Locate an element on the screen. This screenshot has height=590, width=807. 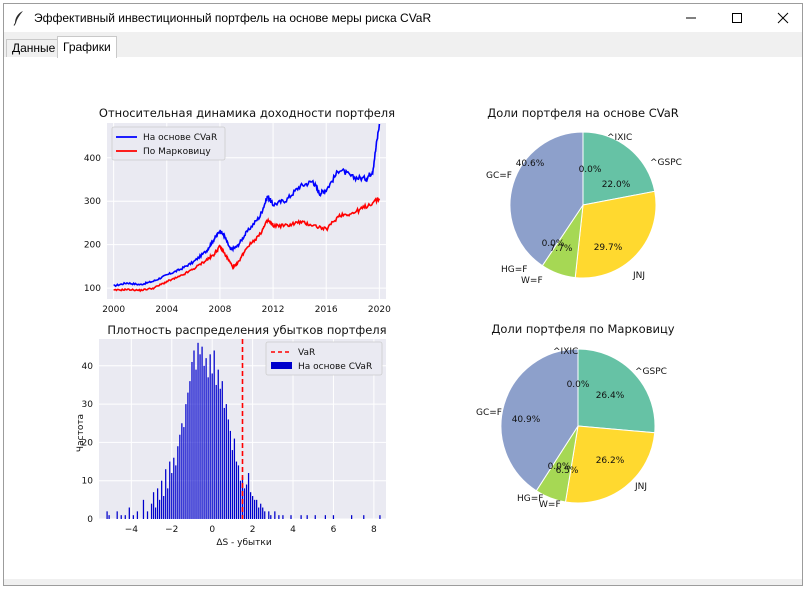
pie-cvar-pct-gcf: 40.6% is located at coordinates (530, 164).